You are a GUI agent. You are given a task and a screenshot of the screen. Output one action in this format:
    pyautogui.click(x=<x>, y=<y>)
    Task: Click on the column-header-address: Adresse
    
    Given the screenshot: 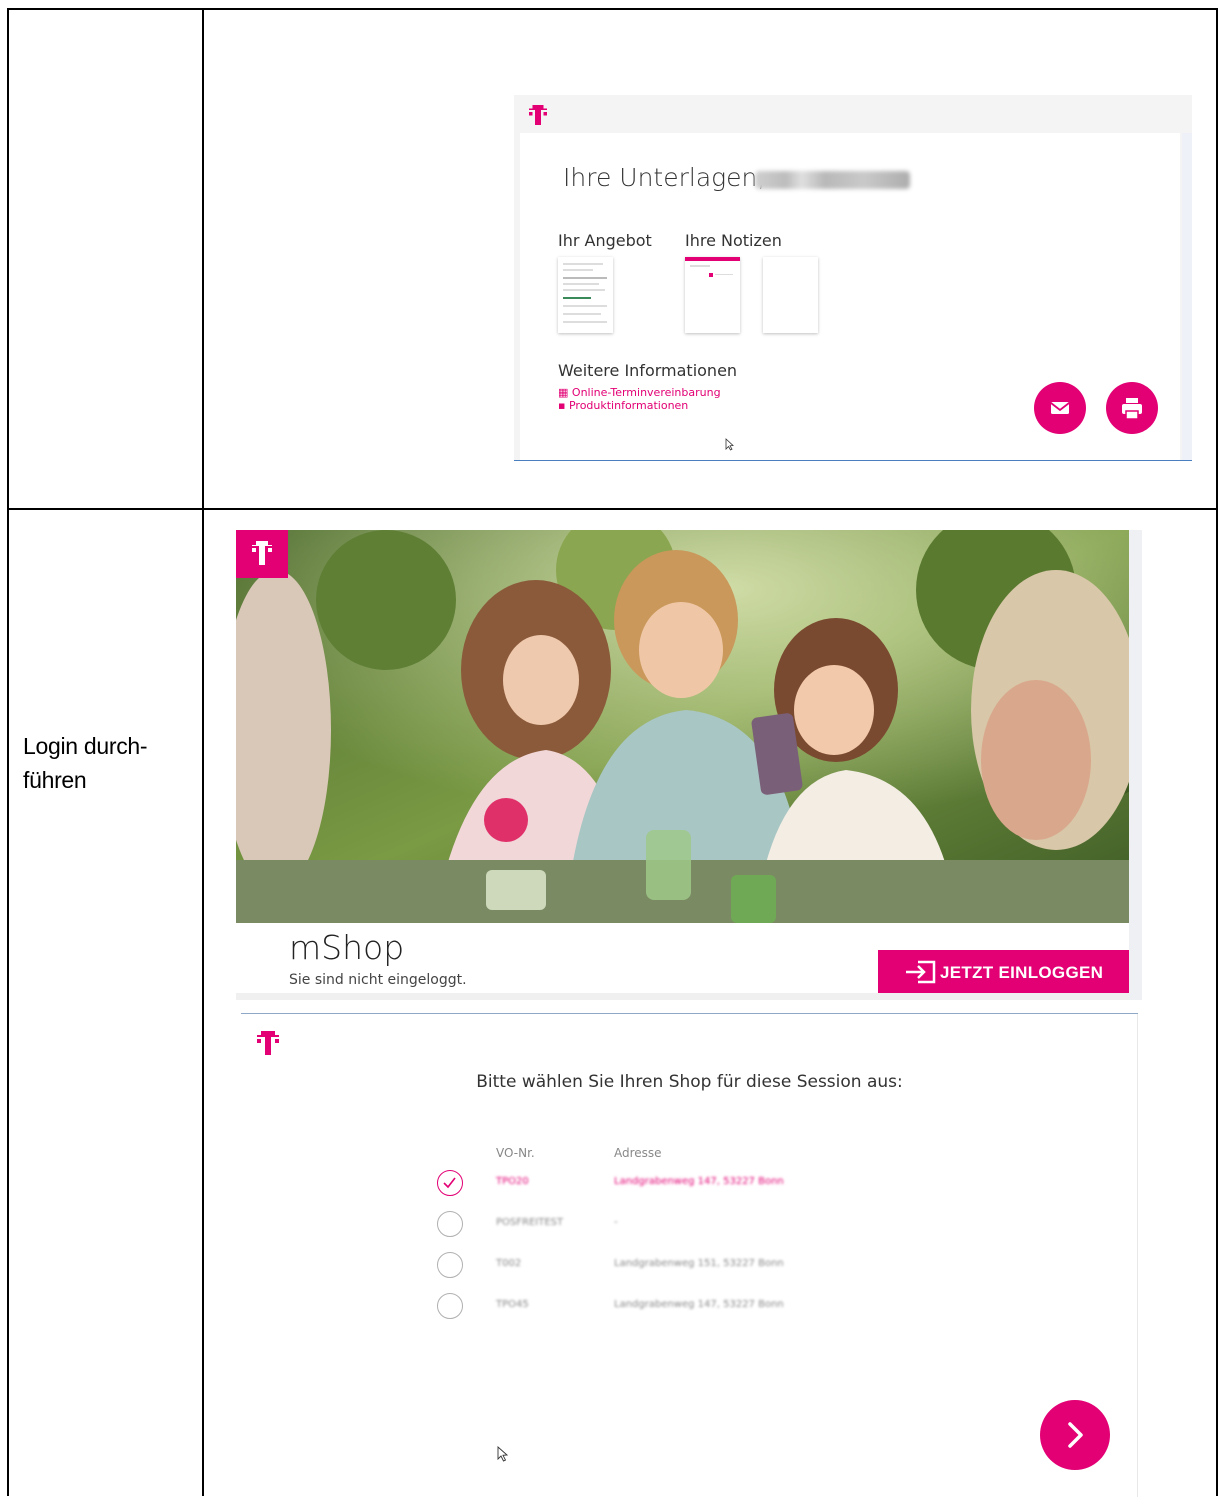 What is the action you would take?
    pyautogui.click(x=638, y=1153)
    